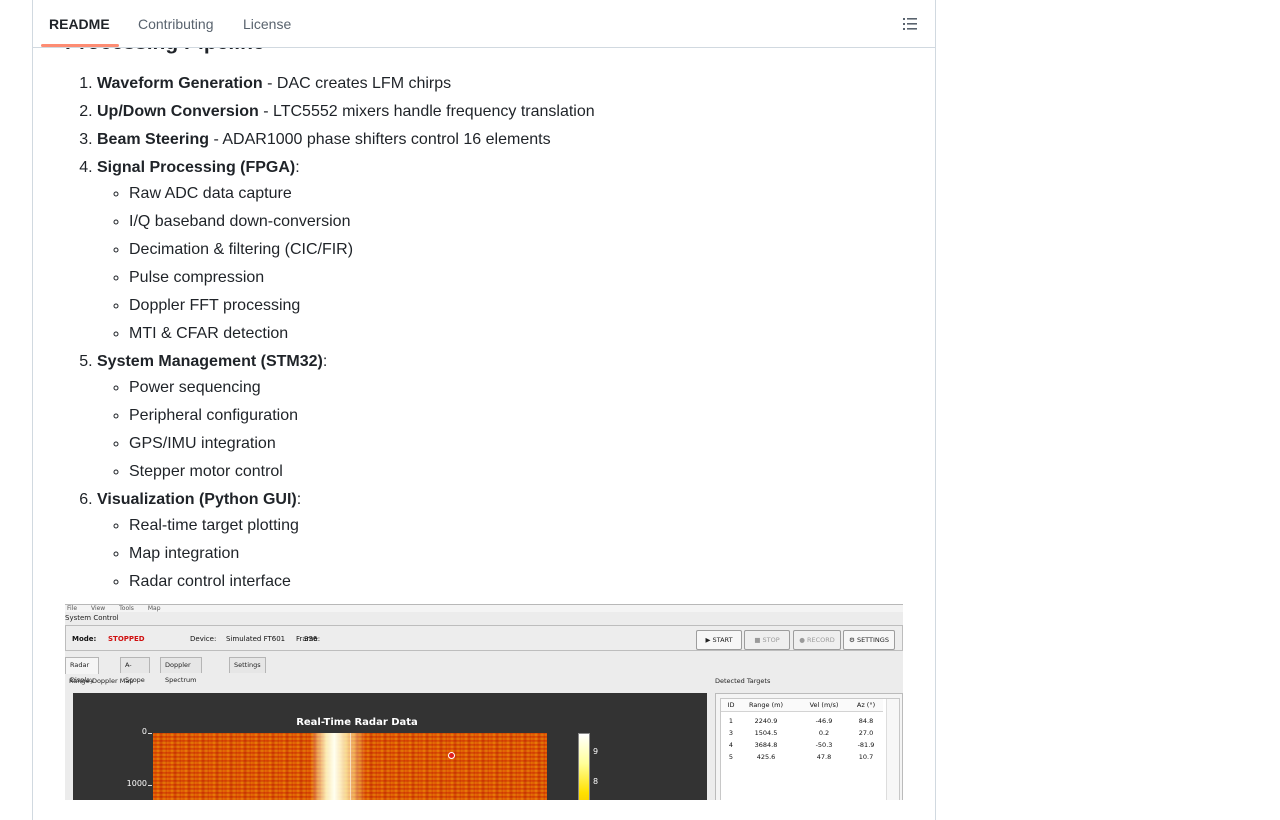  What do you see at coordinates (357, 722) in the screenshot?
I see `plot-title: Real-Time Radar Data` at bounding box center [357, 722].